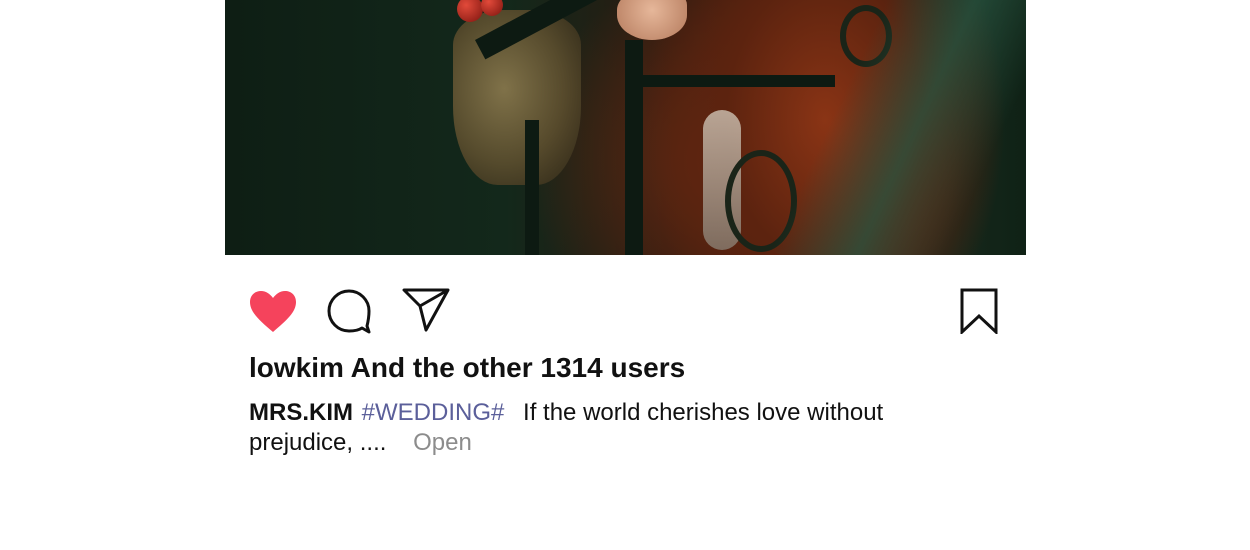 This screenshot has height=550, width=1250. I want to click on heart-icon, so click(273, 311).